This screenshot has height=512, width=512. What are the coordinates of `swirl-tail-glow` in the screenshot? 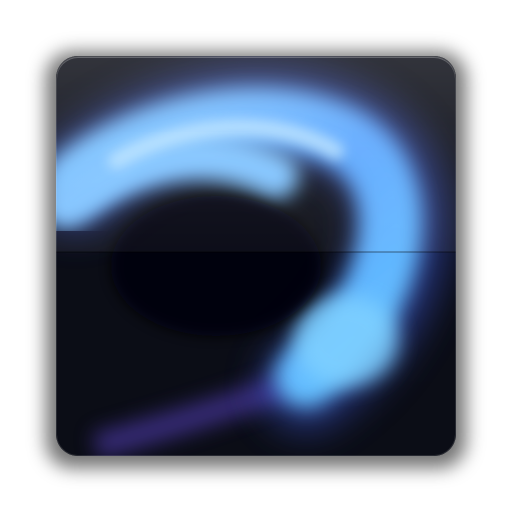 It's located at (346, 341).